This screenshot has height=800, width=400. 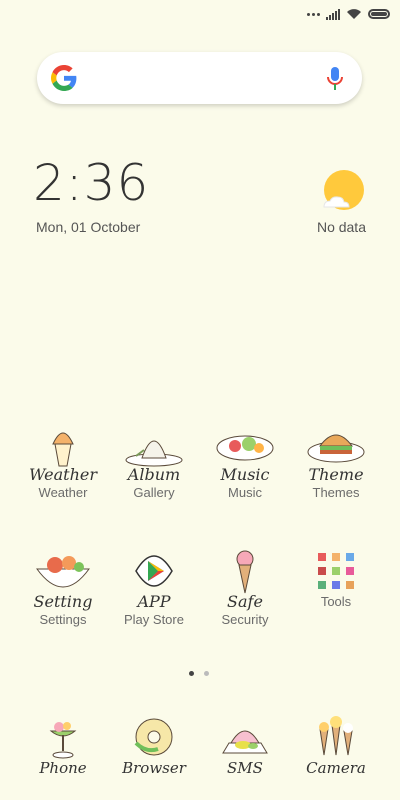 I want to click on app-label: Weather, so click(x=63, y=492).